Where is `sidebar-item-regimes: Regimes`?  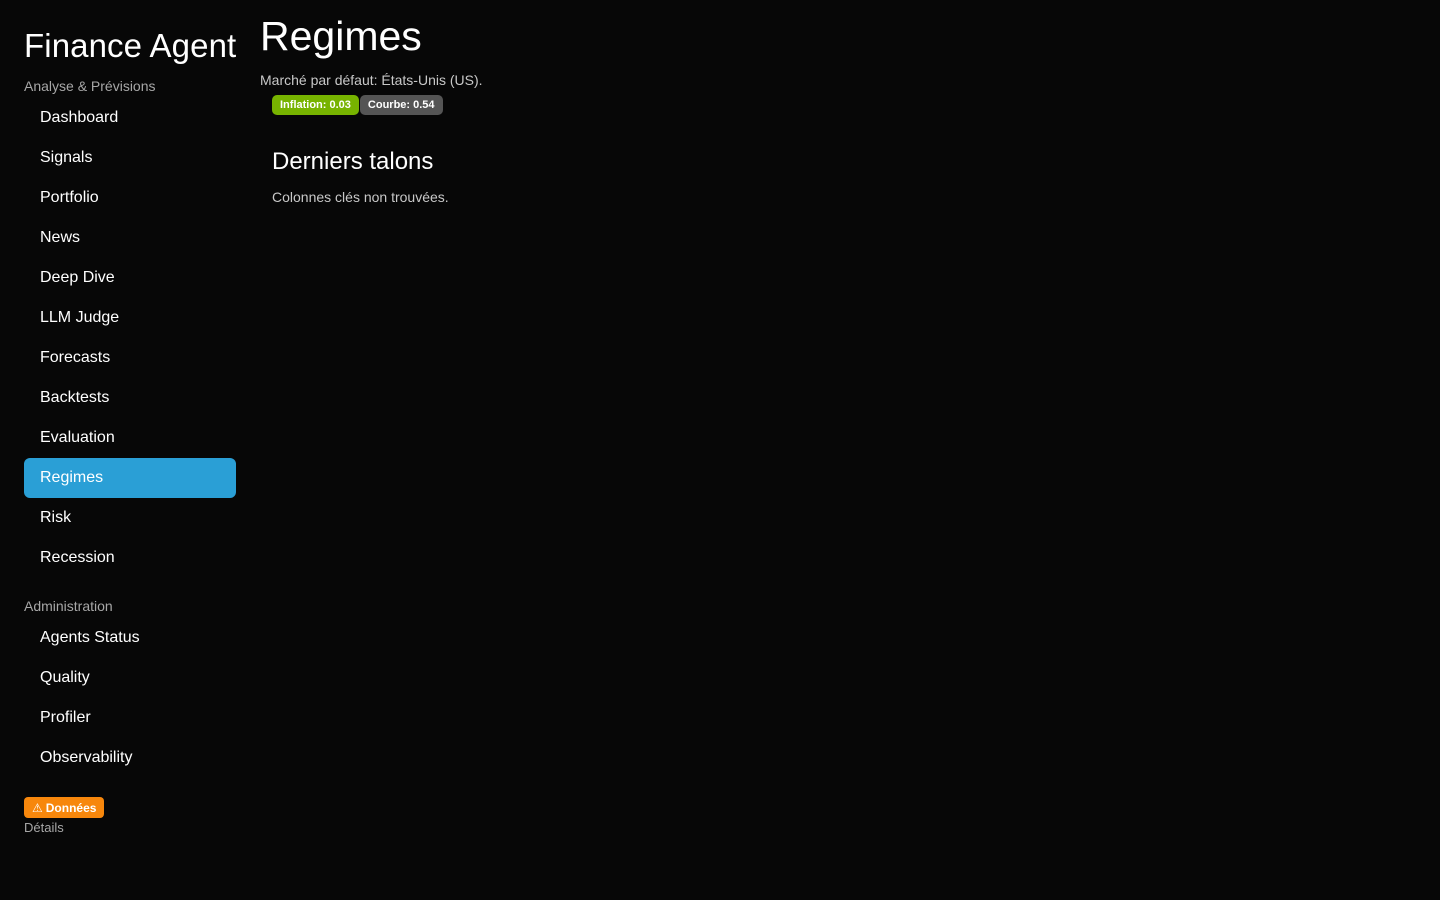 sidebar-item-regimes: Regimes is located at coordinates (130, 478).